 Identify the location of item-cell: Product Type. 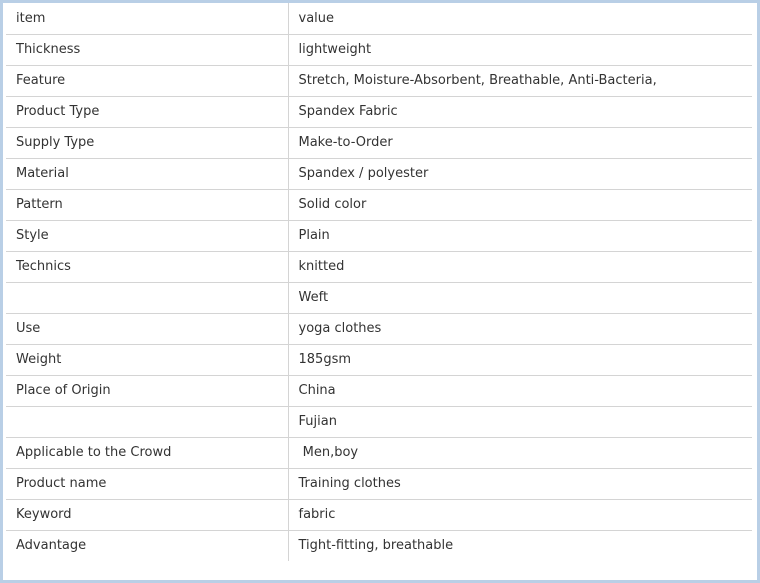
(147, 111).